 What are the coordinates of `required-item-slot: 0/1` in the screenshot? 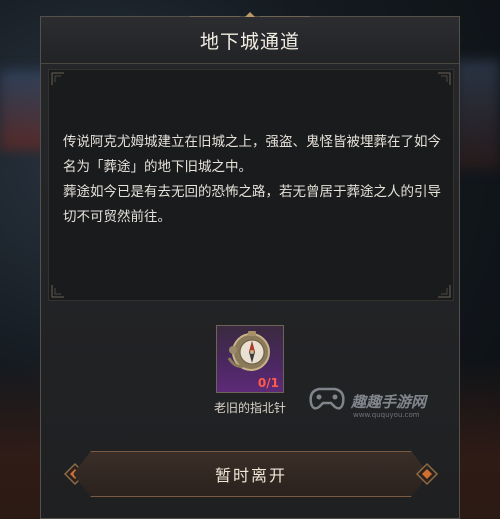 It's located at (250, 359).